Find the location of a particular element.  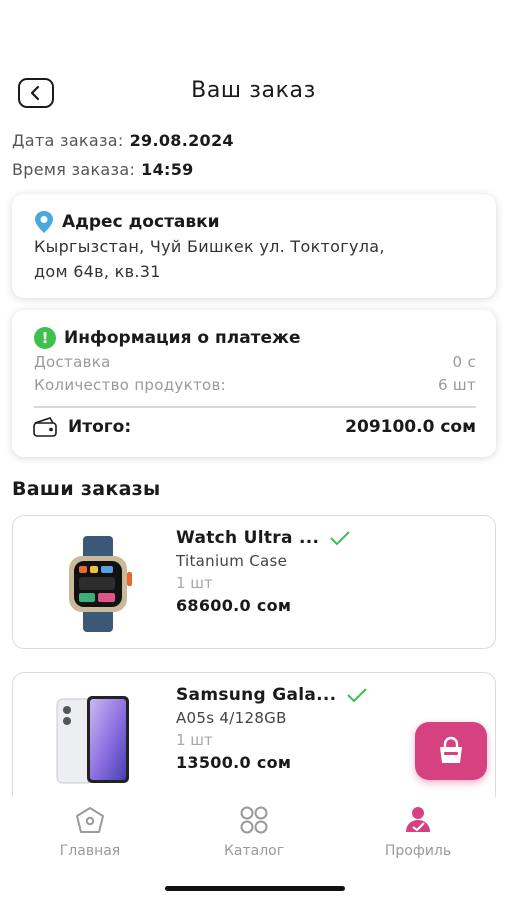

product-count-row: Количество продуктов: 6 шт is located at coordinates (255, 385).